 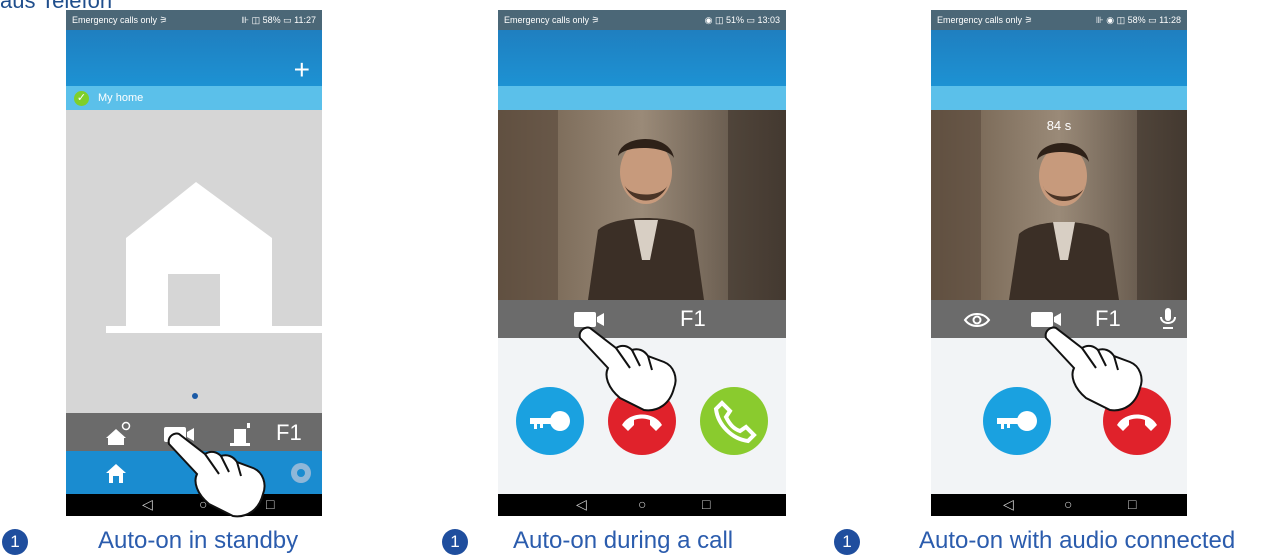 I want to click on home-placeholder, so click(x=194, y=261).